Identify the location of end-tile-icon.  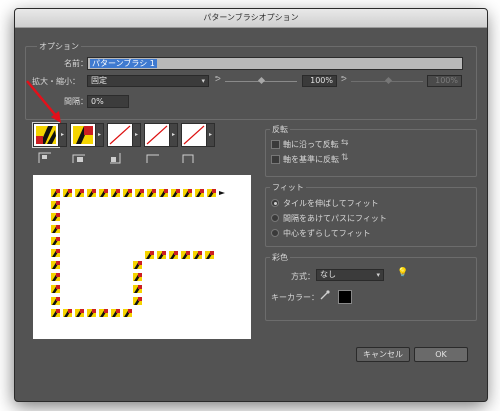
(188, 158).